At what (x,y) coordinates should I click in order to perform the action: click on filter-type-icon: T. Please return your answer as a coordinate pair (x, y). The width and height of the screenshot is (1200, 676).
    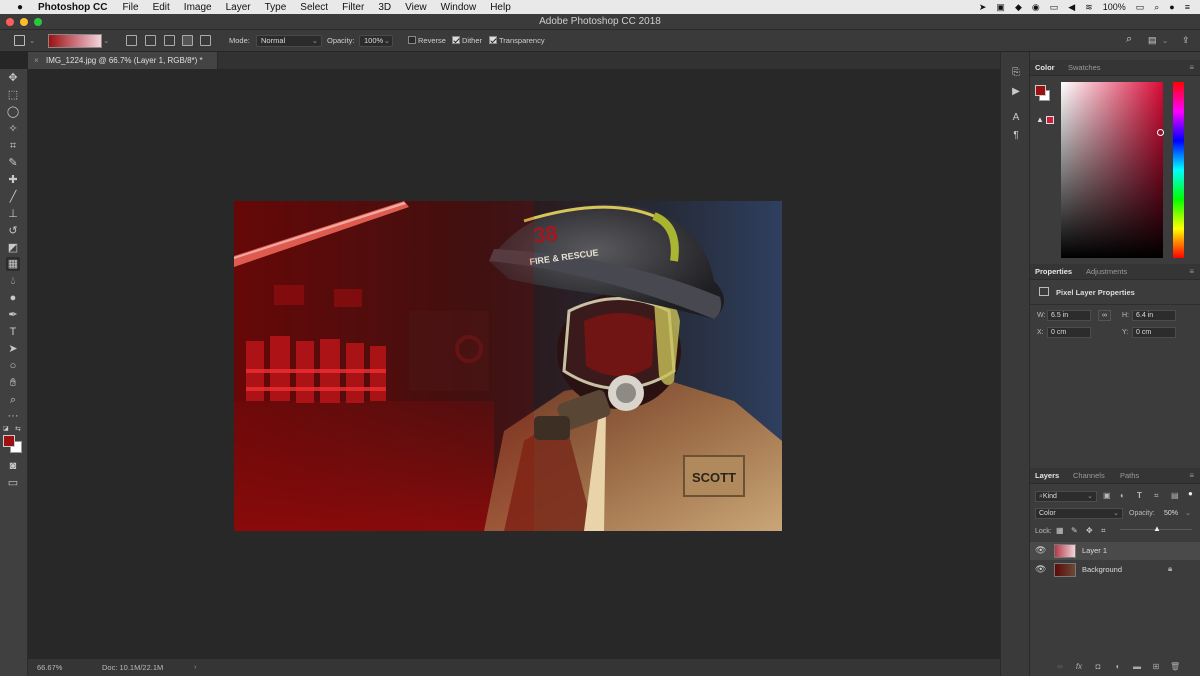
    Looking at the image, I should click on (1139, 495).